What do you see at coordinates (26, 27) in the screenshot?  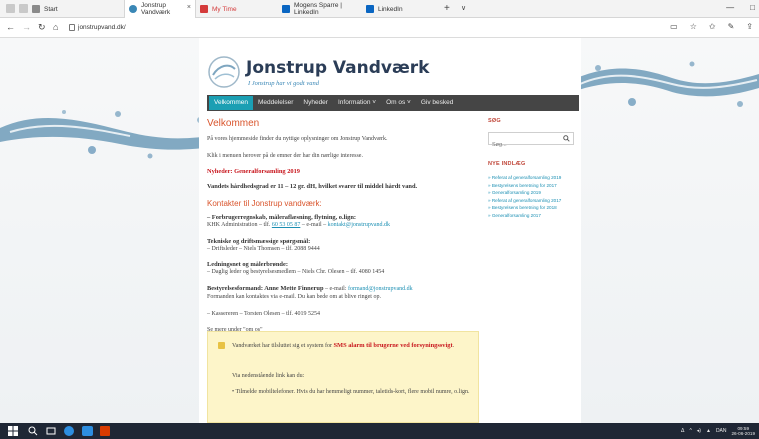 I see `forward-arrow-icon: →` at bounding box center [26, 27].